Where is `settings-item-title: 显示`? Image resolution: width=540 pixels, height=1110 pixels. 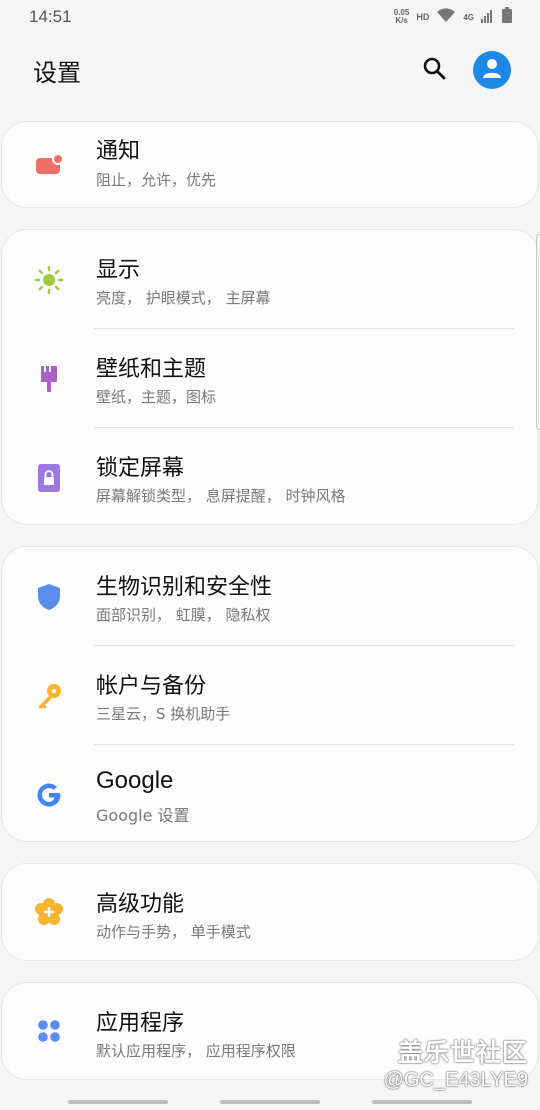
settings-item-title: 显示 is located at coordinates (118, 270).